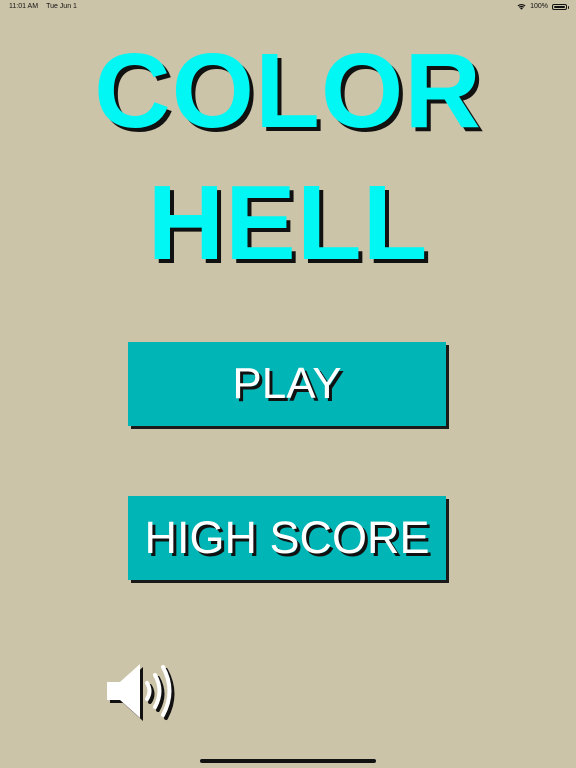 The width and height of the screenshot is (576, 768). Describe the element at coordinates (288, 7) in the screenshot. I see `status-bar: 11:01 AM Tue Jun 1 100%` at that location.